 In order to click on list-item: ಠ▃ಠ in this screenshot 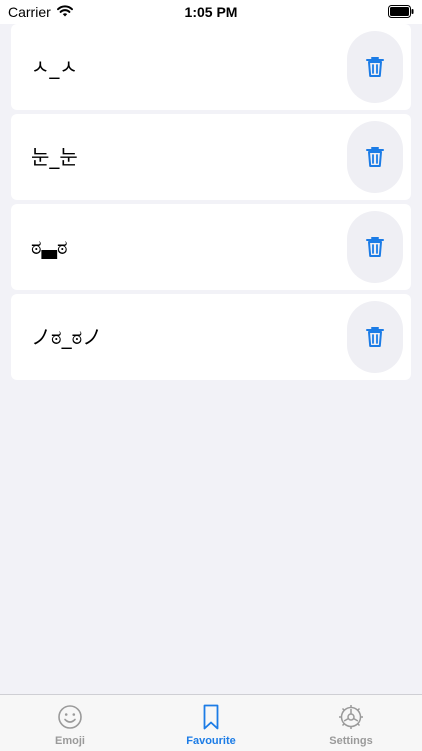, I will do `click(211, 247)`.